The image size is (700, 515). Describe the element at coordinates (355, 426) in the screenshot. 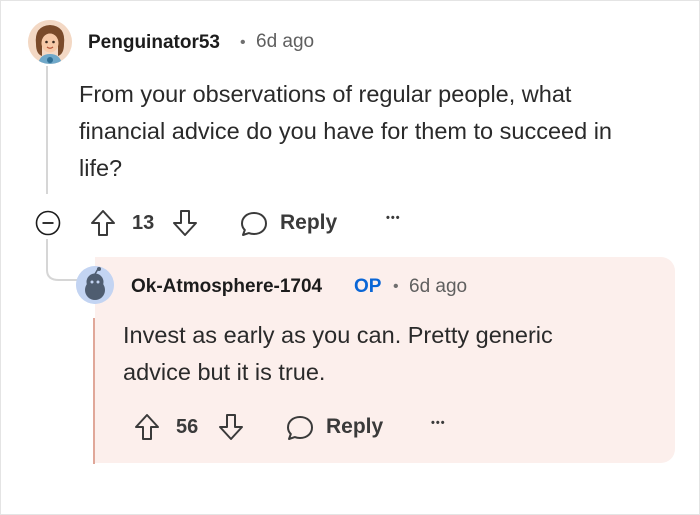

I see `reply-reply-label: Reply` at that location.